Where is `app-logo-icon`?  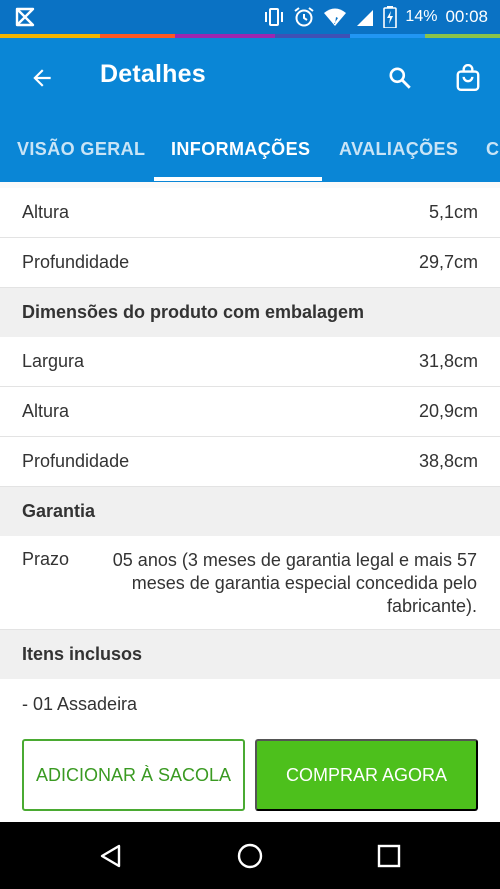
app-logo-icon is located at coordinates (25, 17).